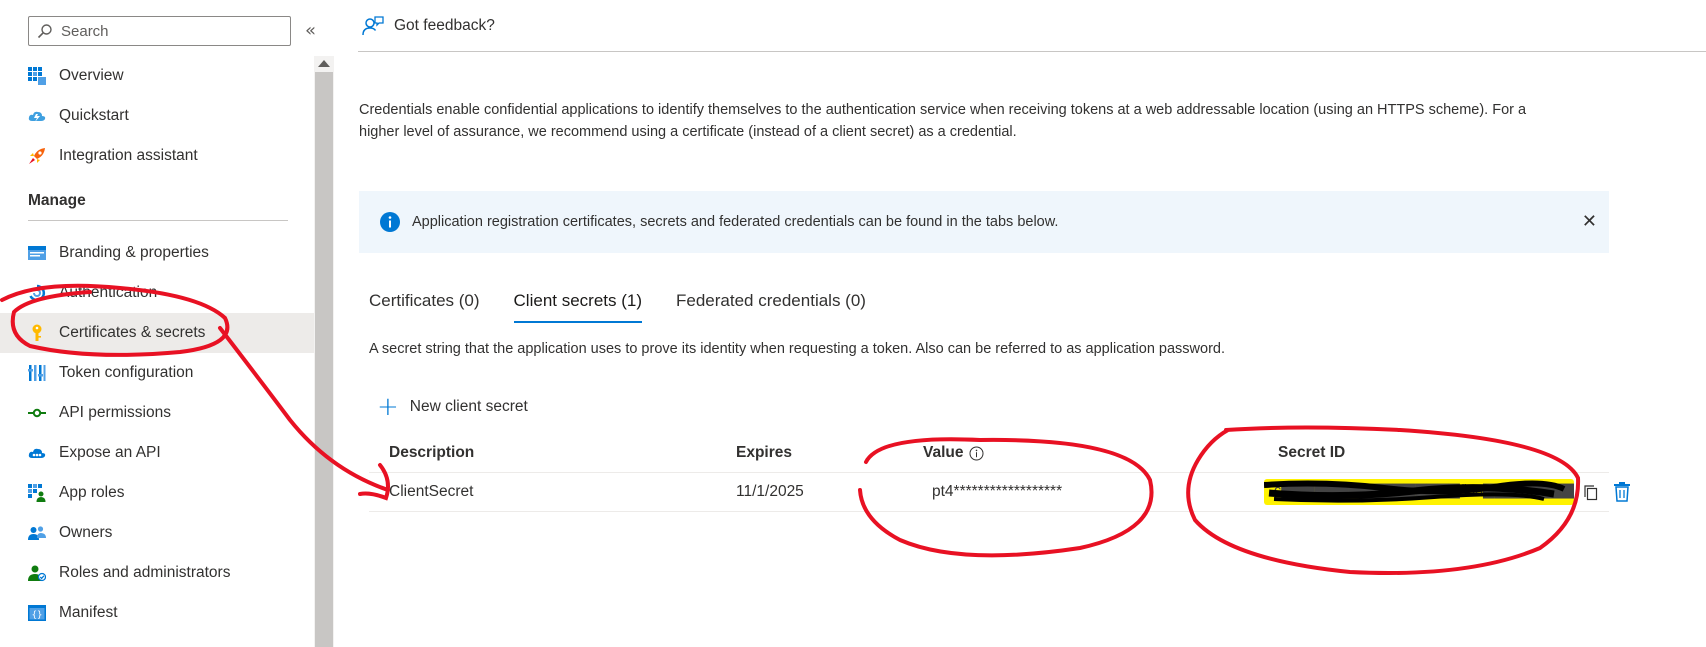  What do you see at coordinates (37, 76) in the screenshot?
I see `grid-icon` at bounding box center [37, 76].